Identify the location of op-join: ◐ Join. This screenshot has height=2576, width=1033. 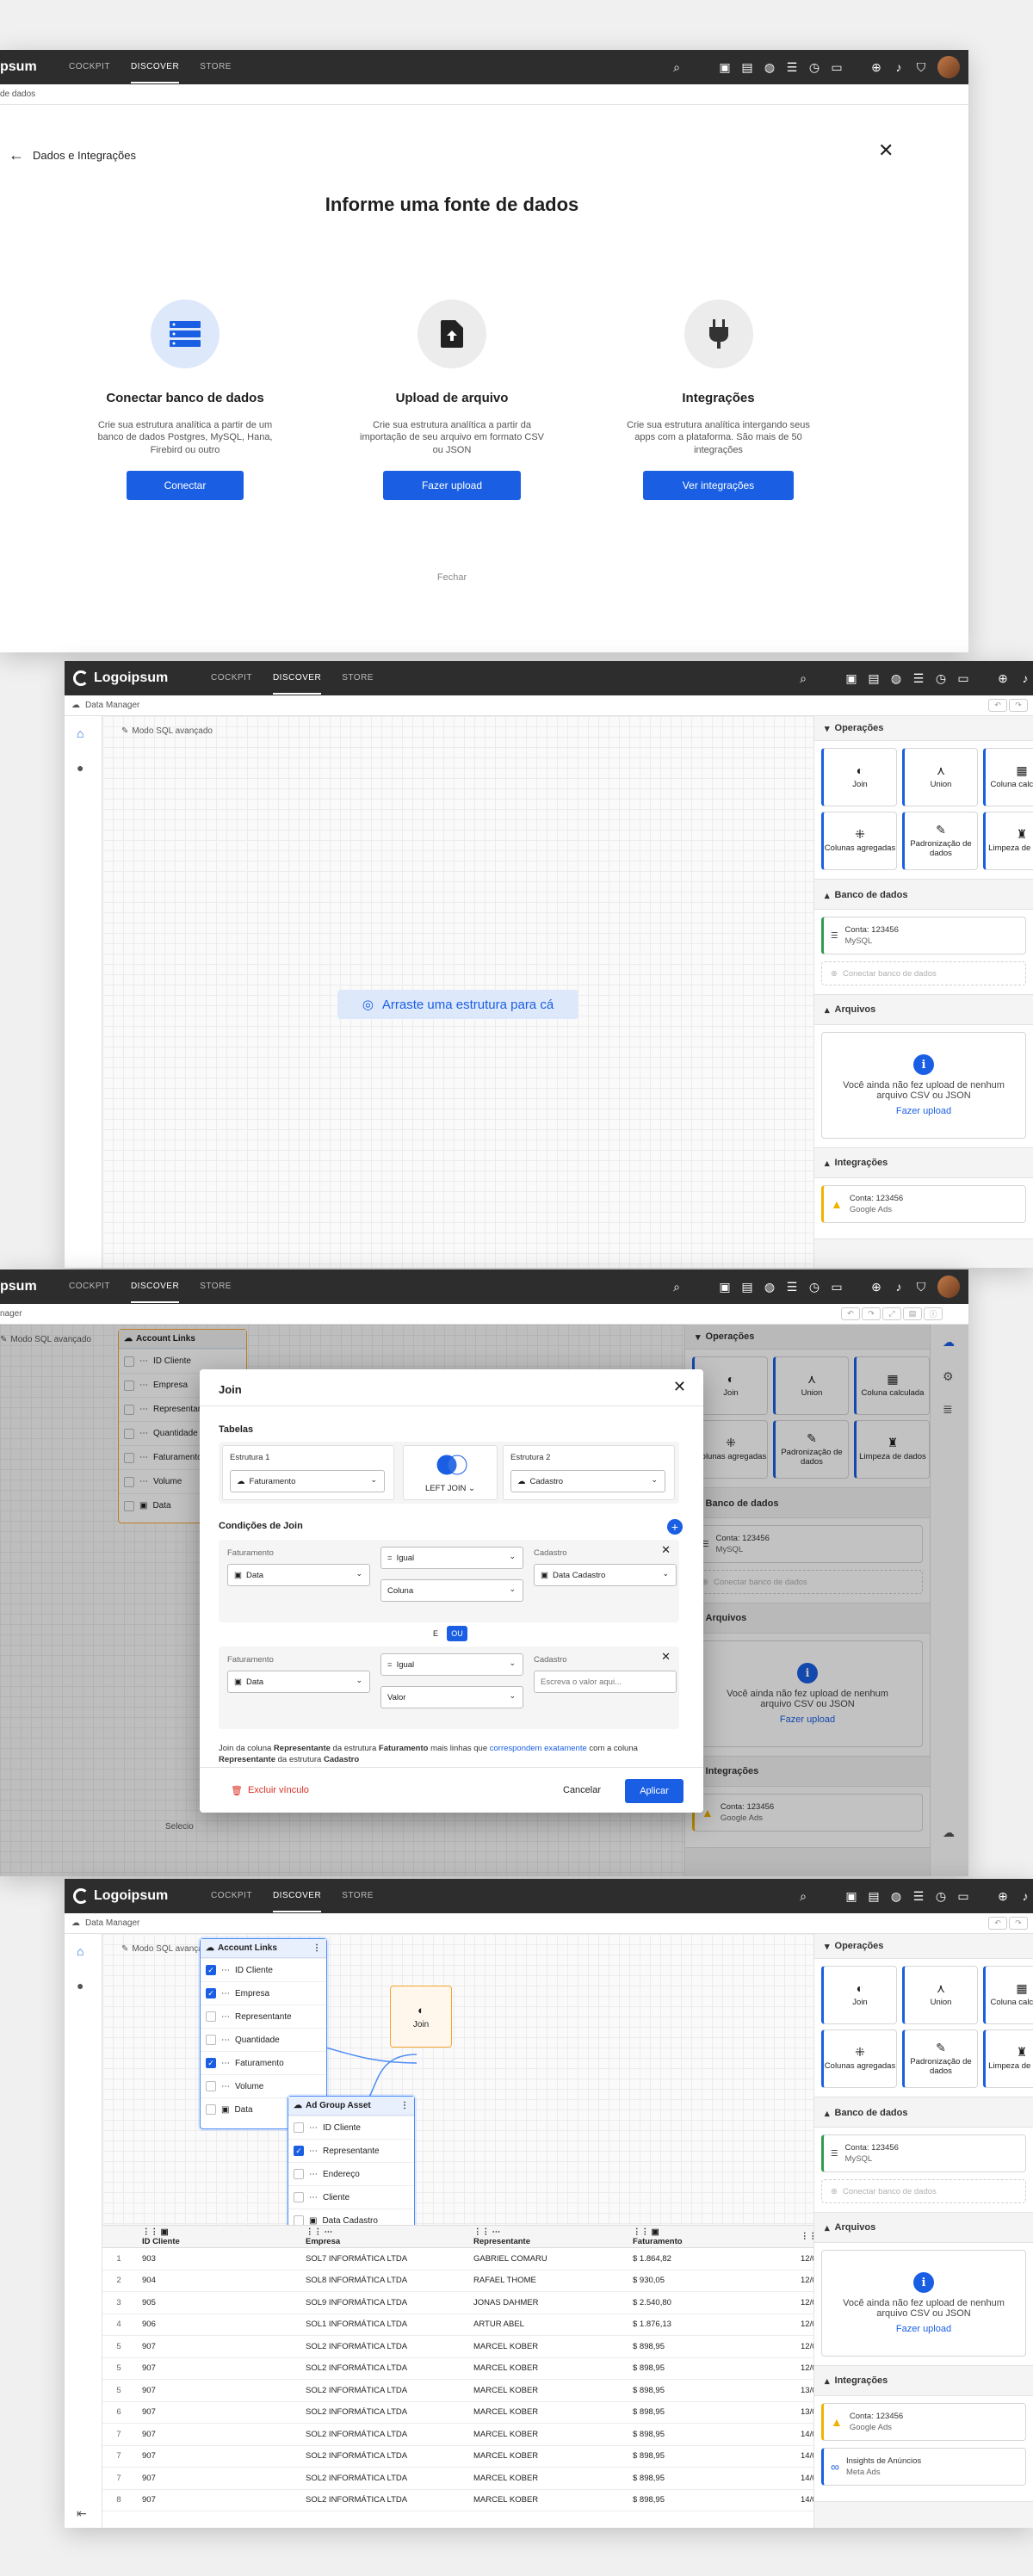
(859, 777).